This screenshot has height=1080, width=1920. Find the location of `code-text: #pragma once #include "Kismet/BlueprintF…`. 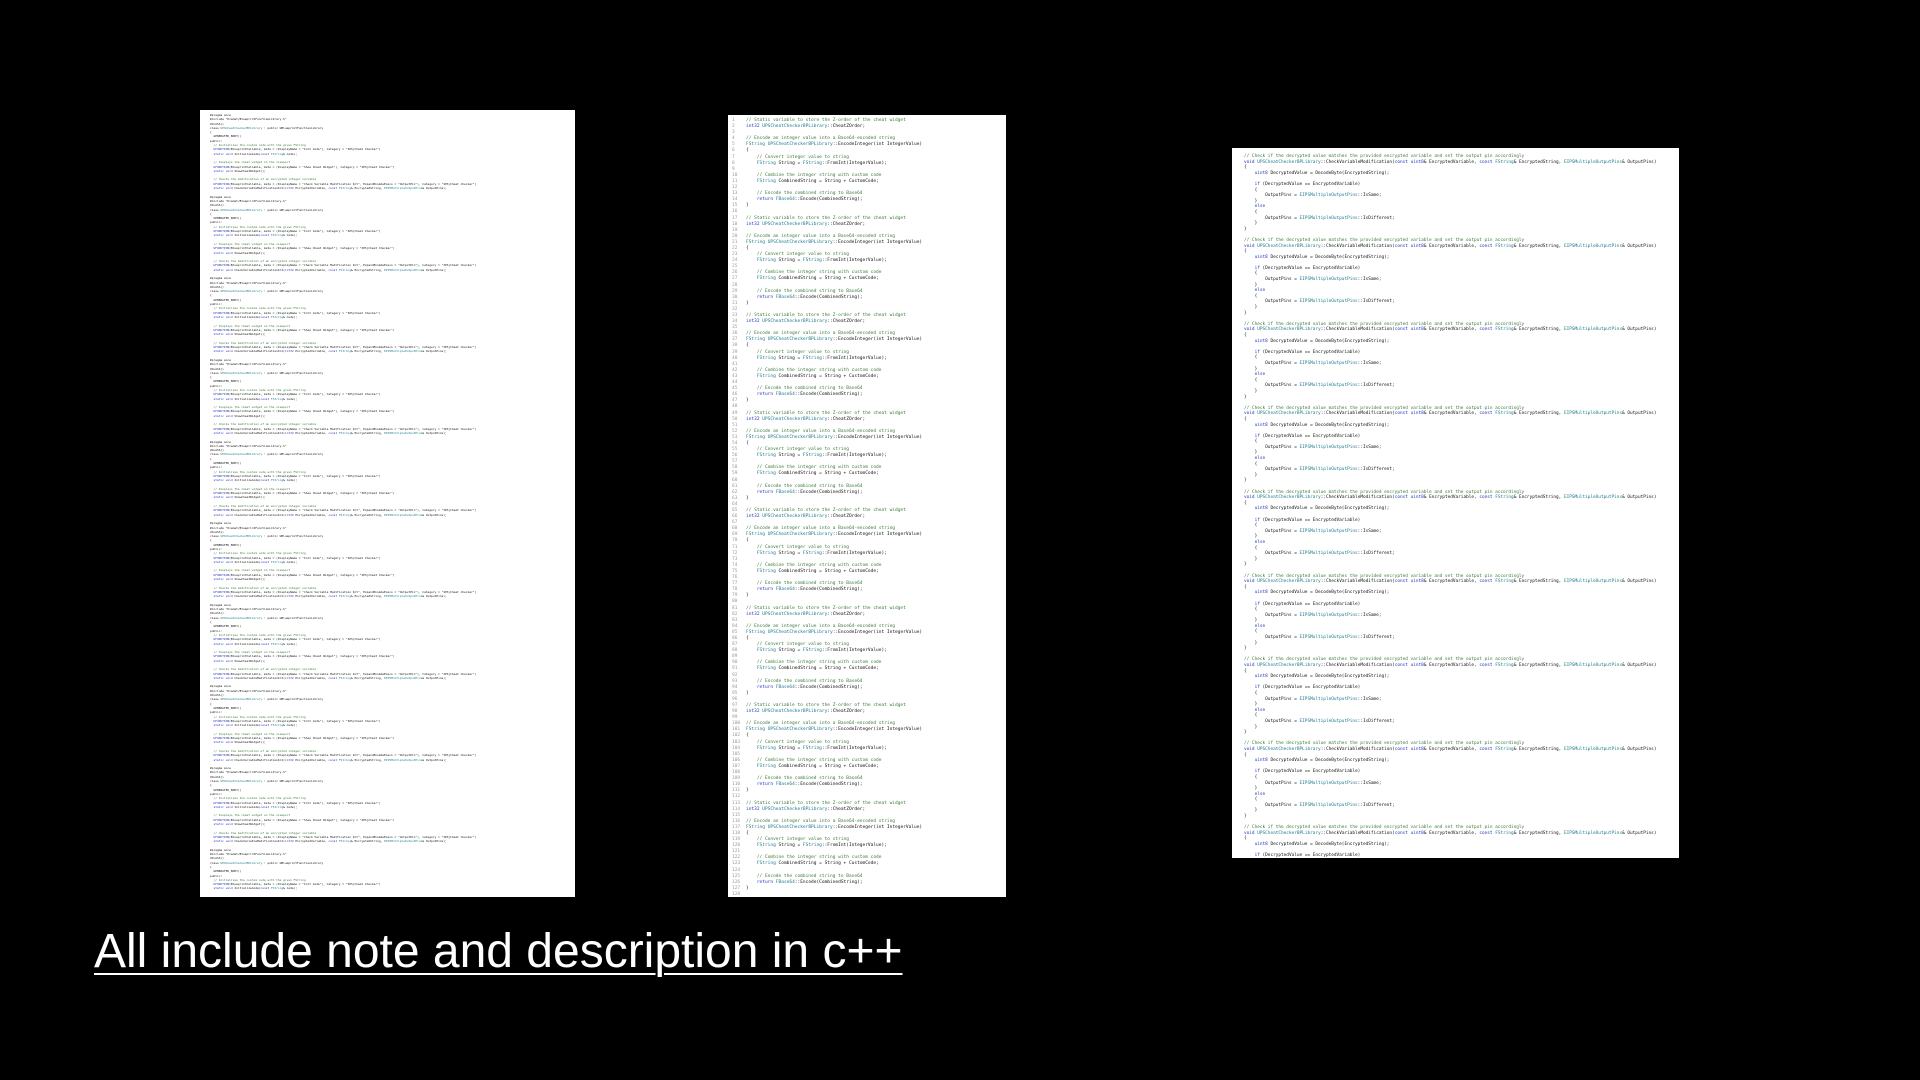

code-text: #pragma once #include "Kismet/BlueprintF… is located at coordinates (343, 502).